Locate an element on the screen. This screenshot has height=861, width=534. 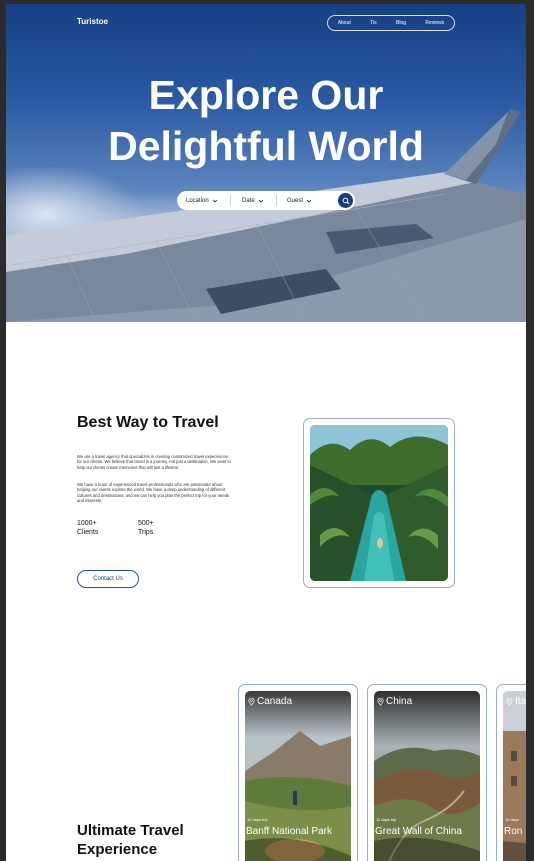
stat-label: Trips is located at coordinates (146, 532).